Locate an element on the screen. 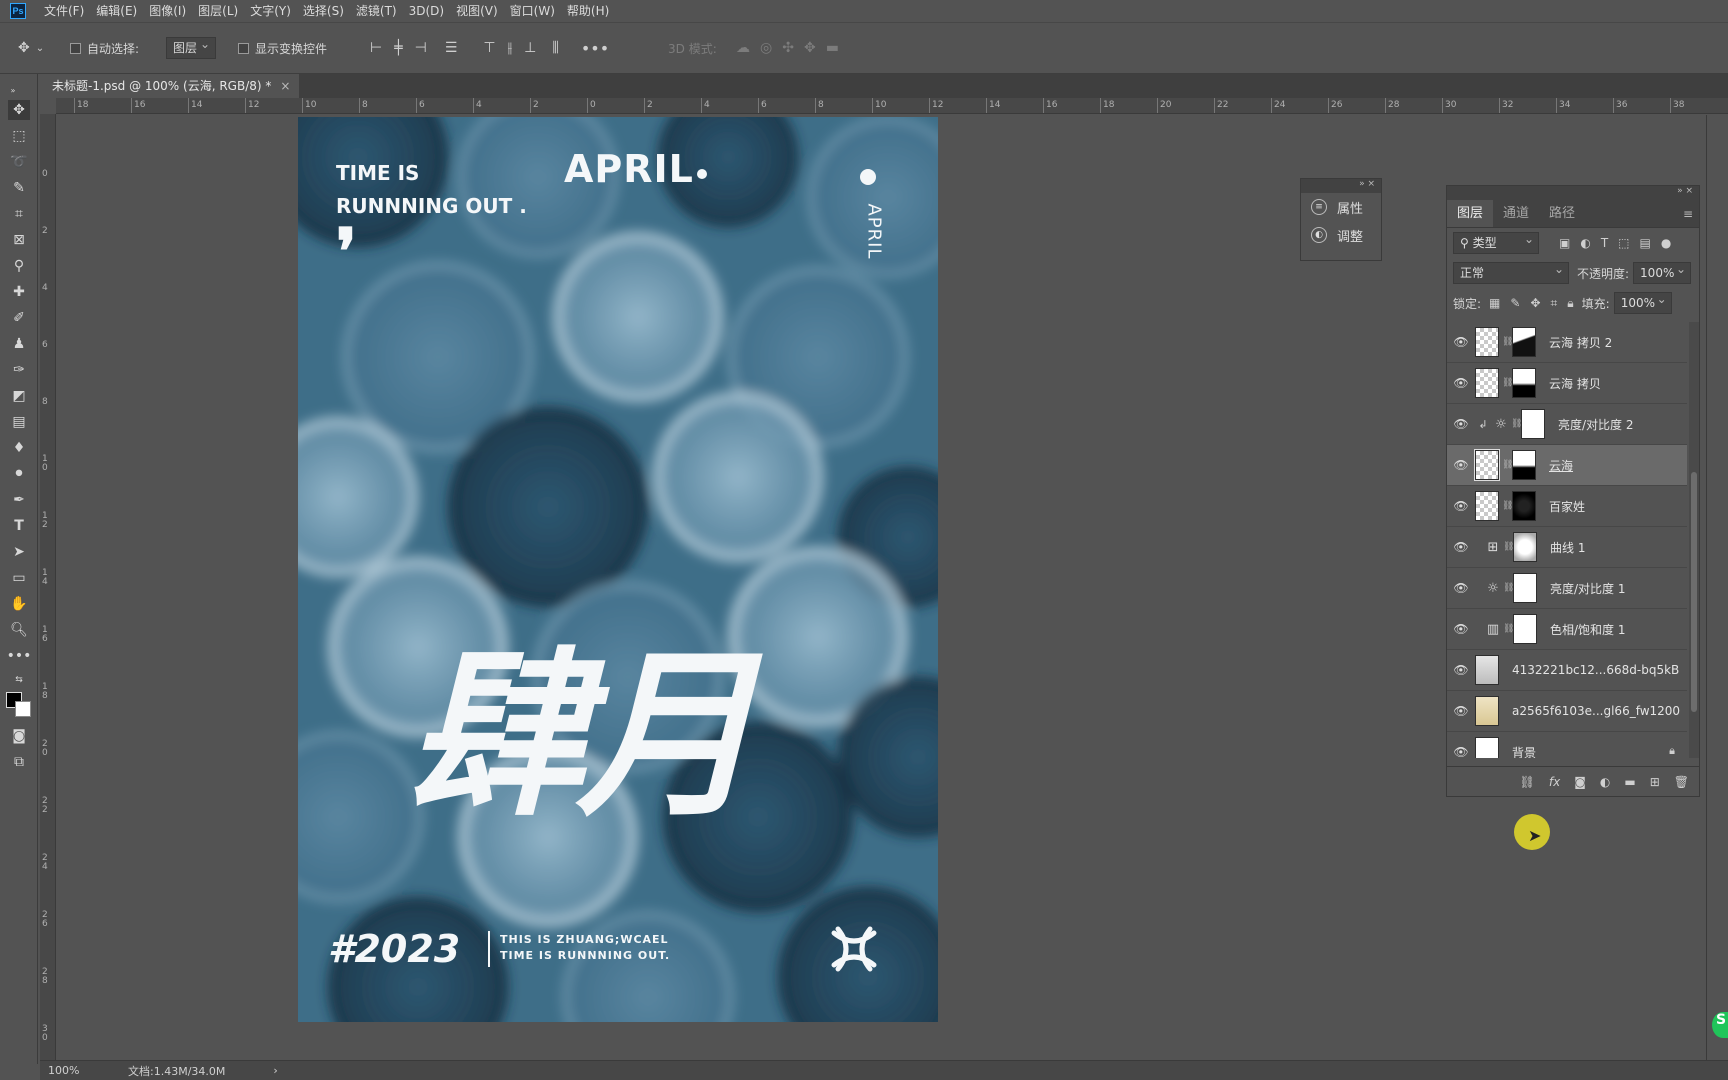 This screenshot has height=1080, width=1728. layer-filter-dropdown: ⚲ 类型 is located at coordinates (1496, 241).